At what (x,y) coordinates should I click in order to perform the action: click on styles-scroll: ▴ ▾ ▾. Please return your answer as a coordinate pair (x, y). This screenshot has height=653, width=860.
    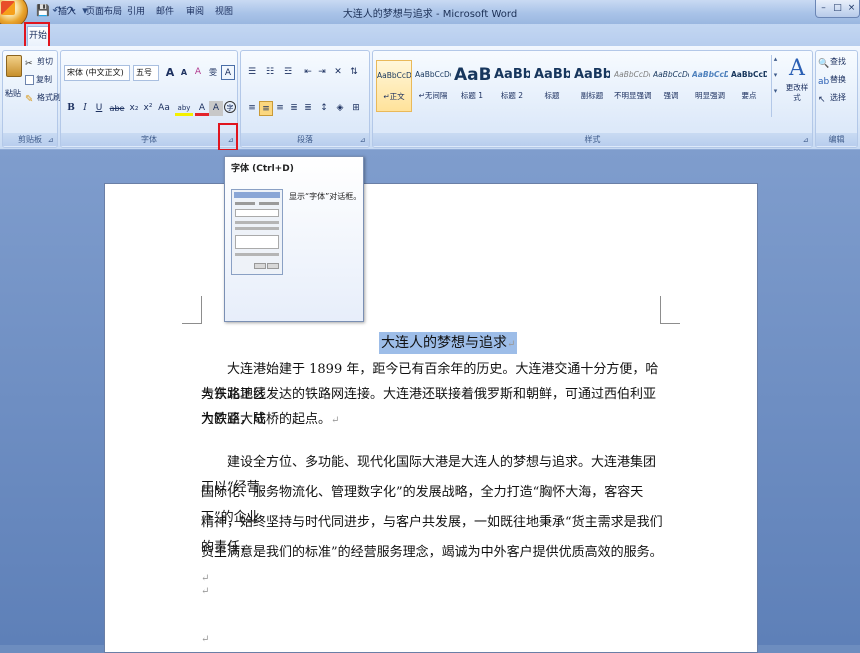
    Looking at the image, I should click on (775, 86).